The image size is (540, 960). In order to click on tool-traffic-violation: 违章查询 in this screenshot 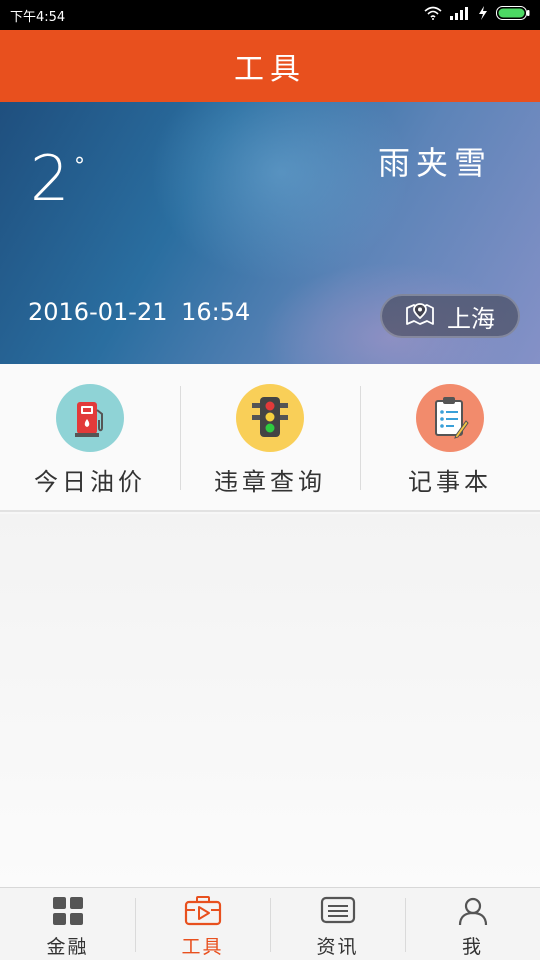, I will do `click(270, 437)`.